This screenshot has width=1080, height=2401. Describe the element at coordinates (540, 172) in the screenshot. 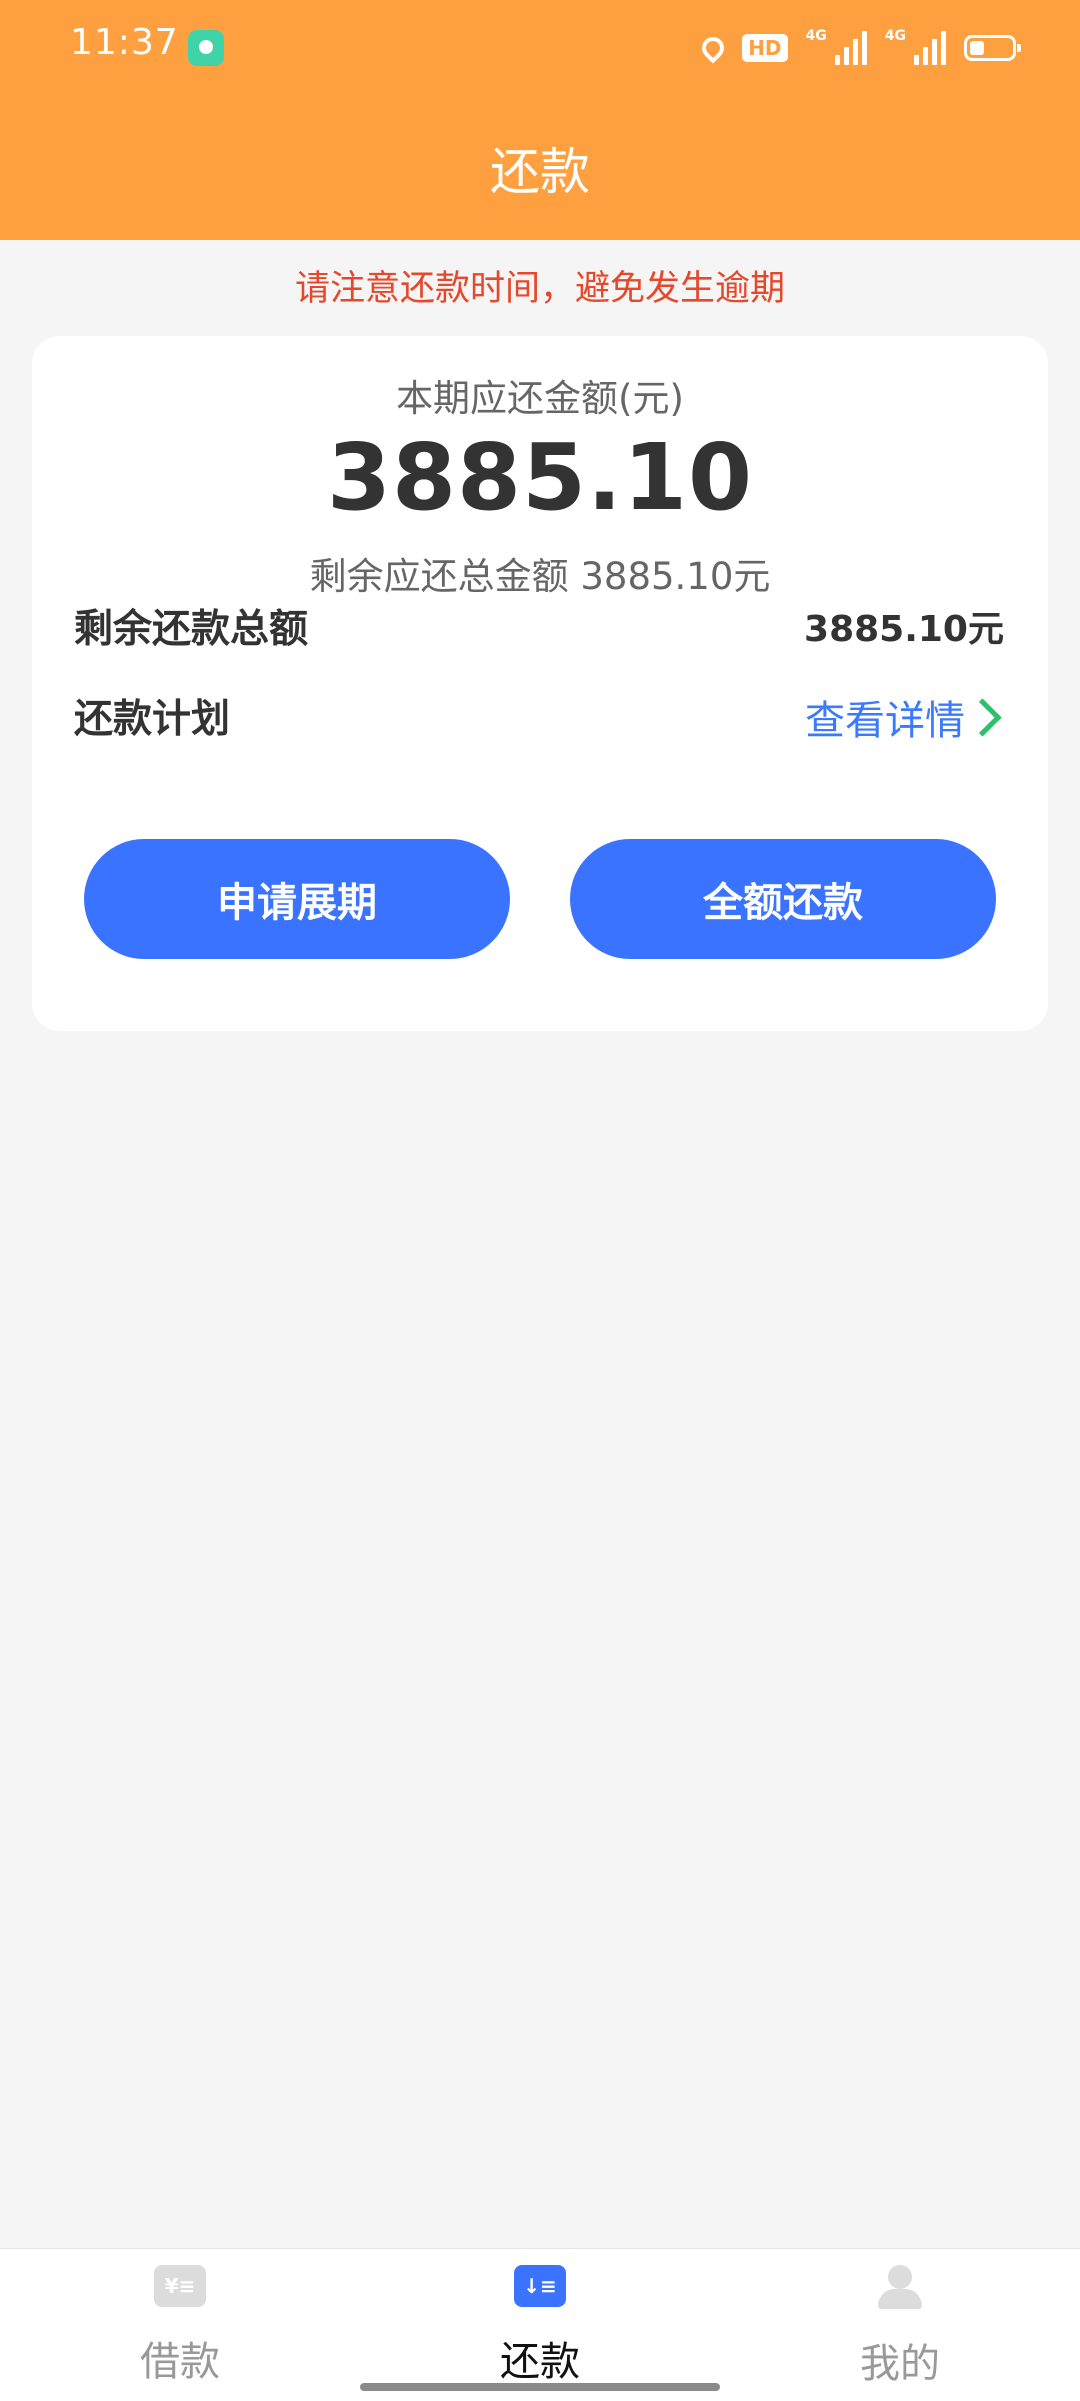

I see `page-title: 还款` at that location.